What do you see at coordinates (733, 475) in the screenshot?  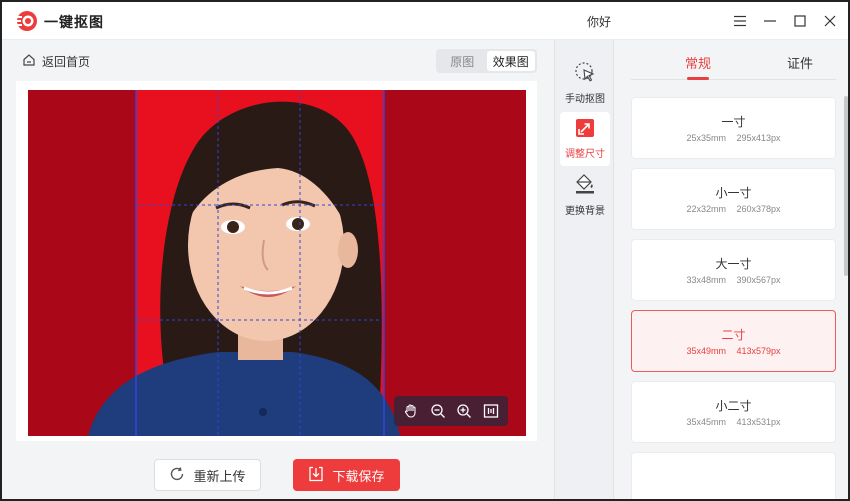 I see `size-card-more` at bounding box center [733, 475].